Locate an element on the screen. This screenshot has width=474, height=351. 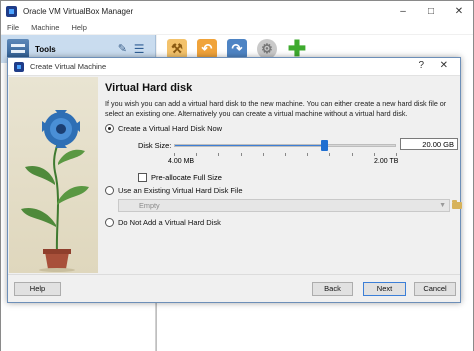
choose-disk-button is located at coordinates (456, 205).